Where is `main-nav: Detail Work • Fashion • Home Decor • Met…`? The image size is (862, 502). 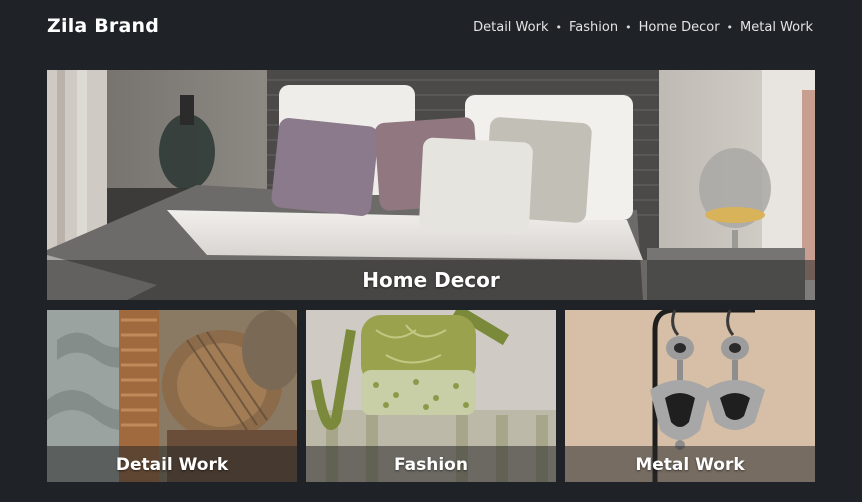
main-nav: Detail Work • Fashion • Home Decor • Met… is located at coordinates (643, 27).